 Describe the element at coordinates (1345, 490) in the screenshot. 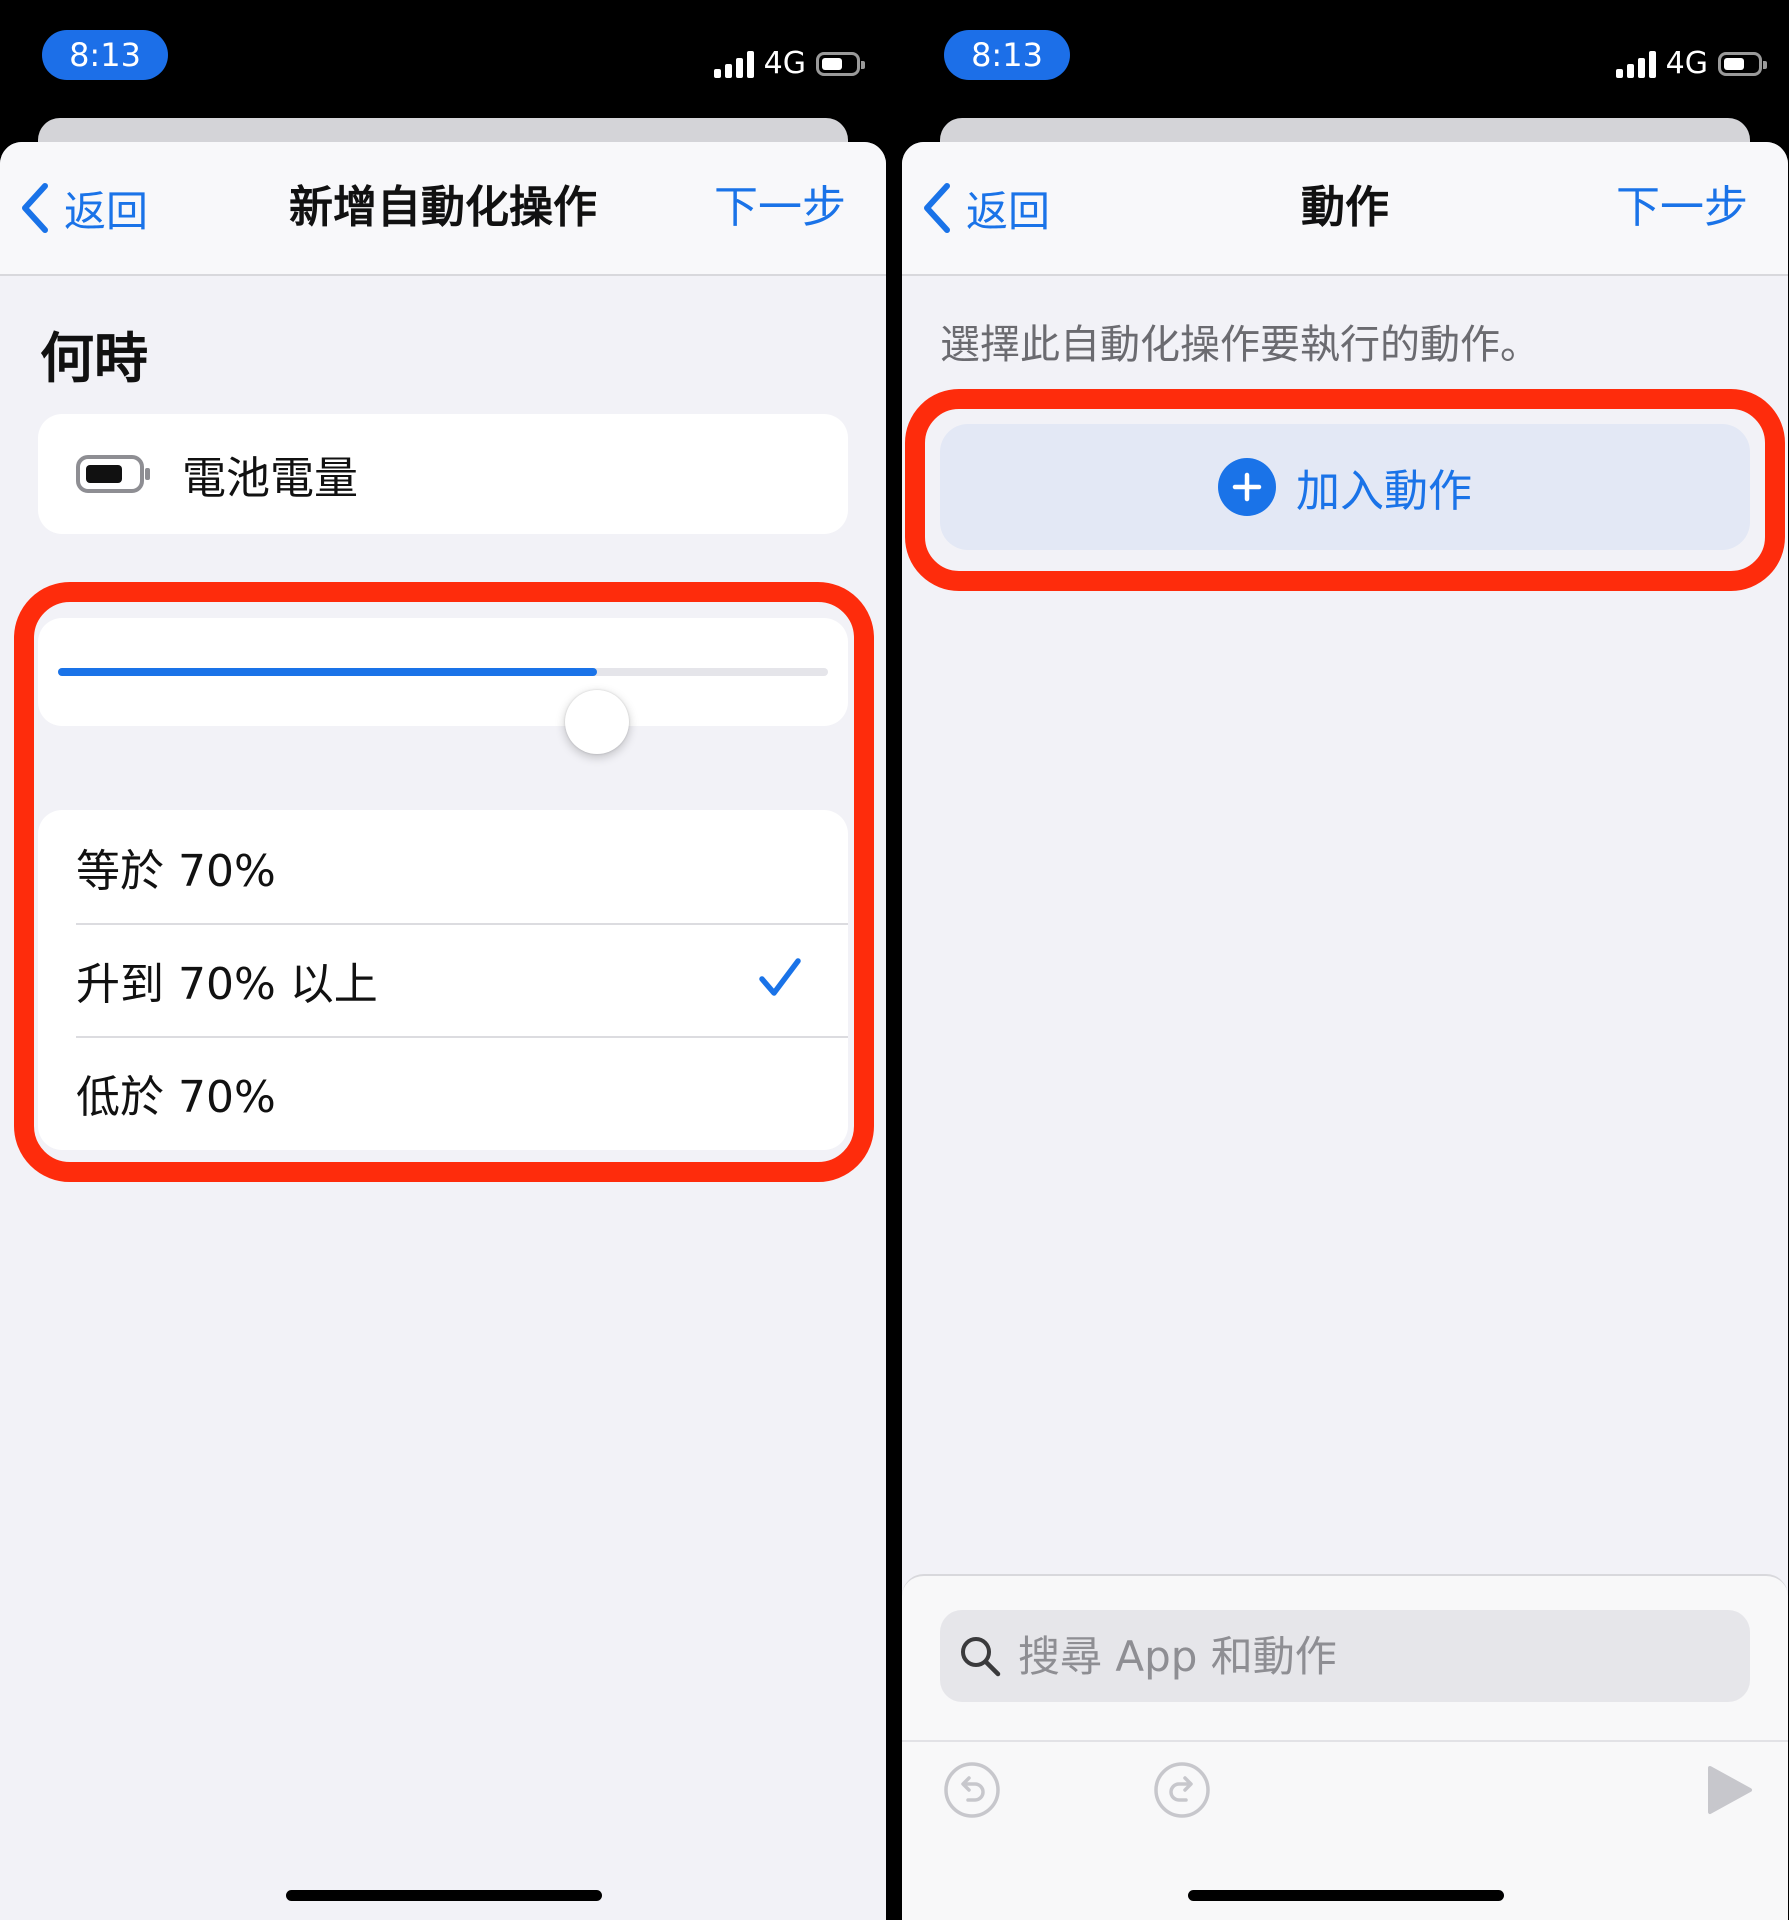

I see `highlight-frame-add-action` at that location.